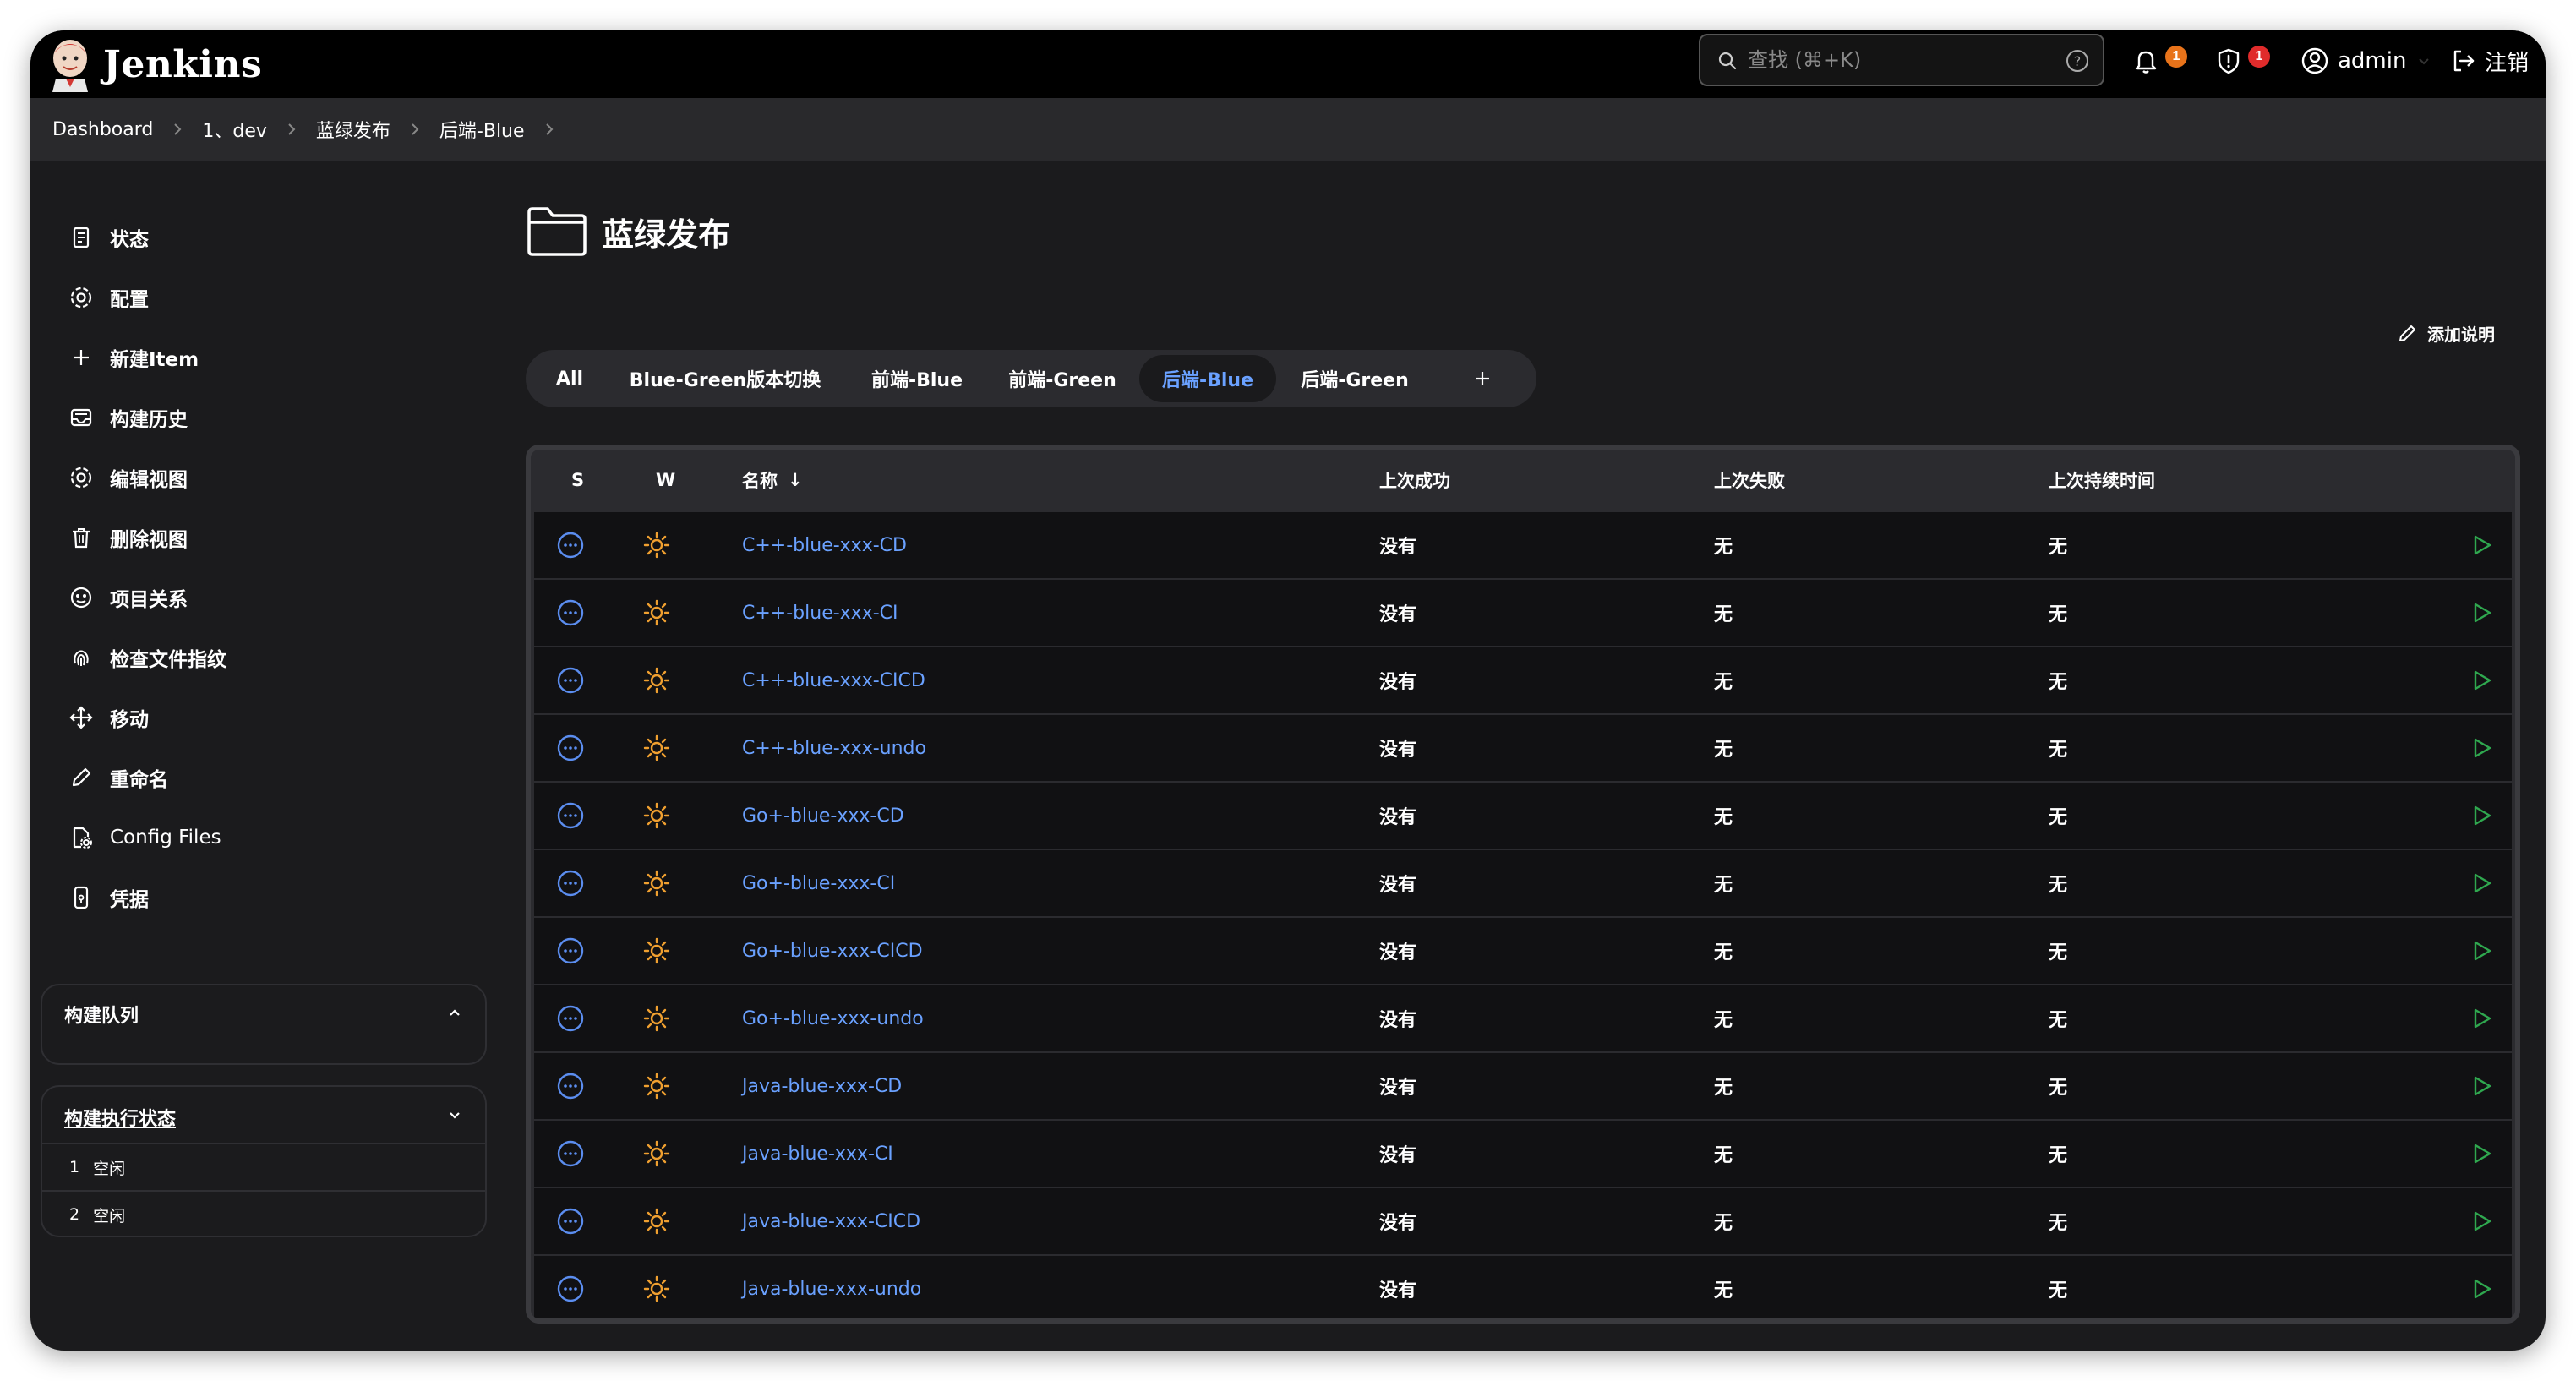  I want to click on column-header-last-duration: 上次持续时间, so click(2102, 480).